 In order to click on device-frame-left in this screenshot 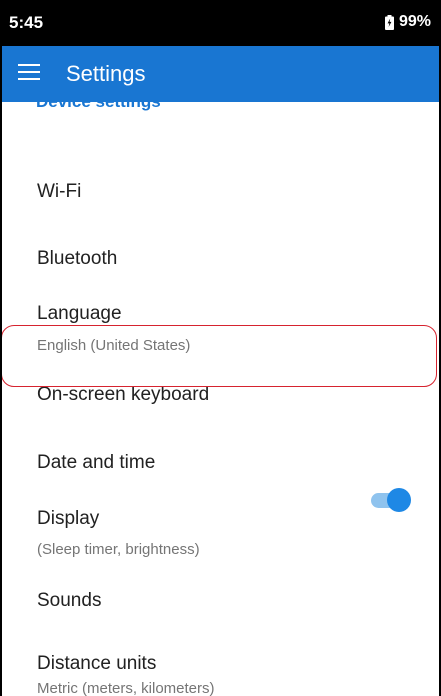, I will do `click(1, 348)`.